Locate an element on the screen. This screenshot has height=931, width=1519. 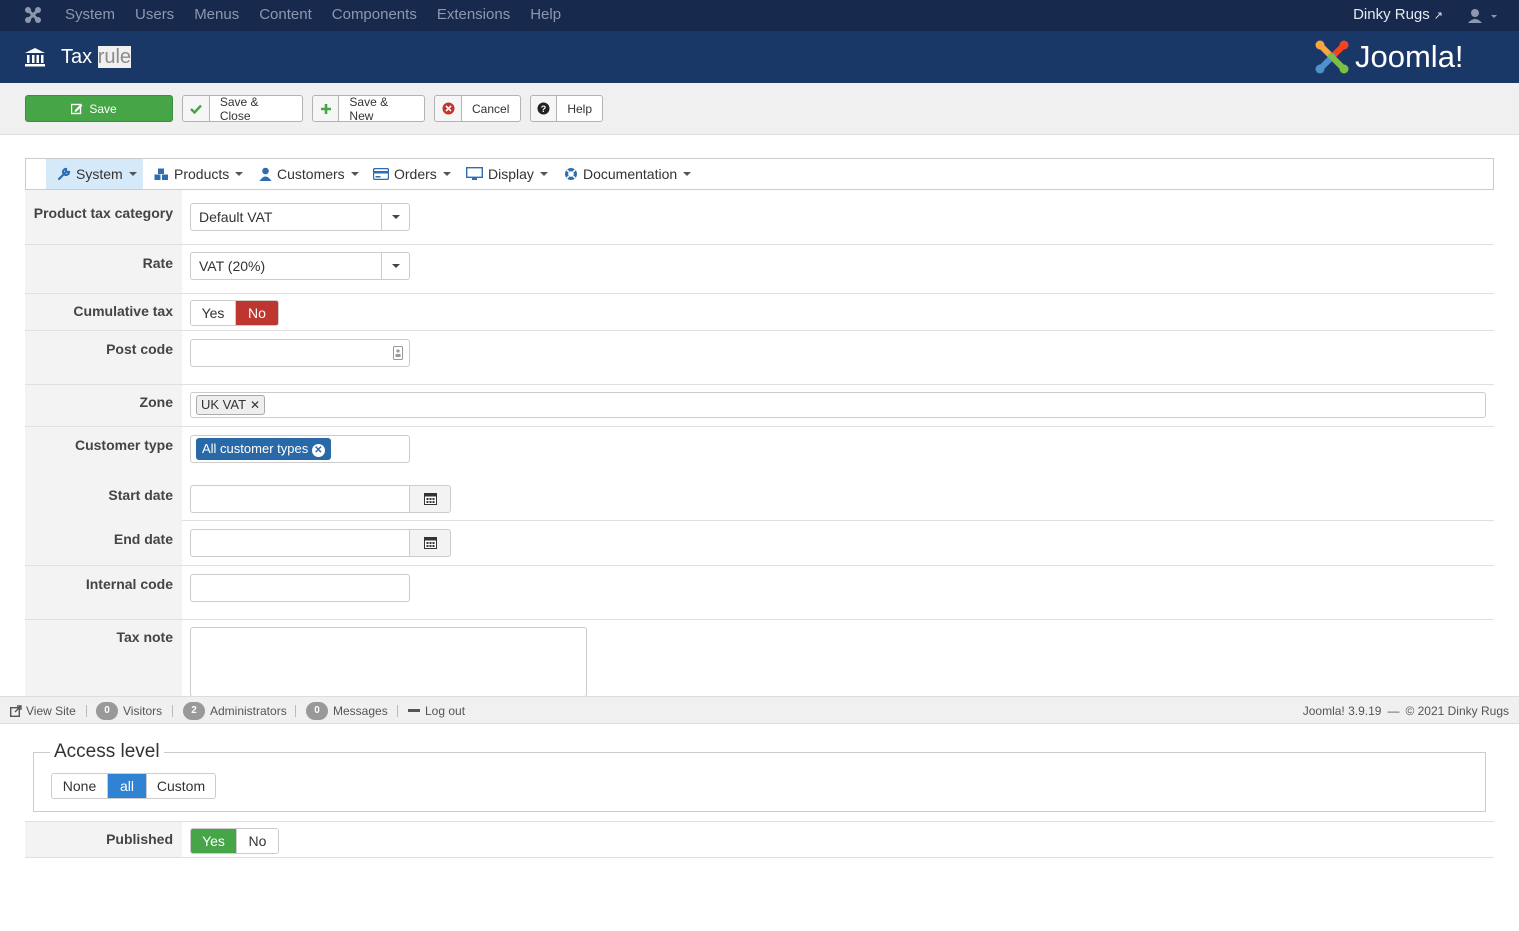
version-label: Joomla! 3.9.19 is located at coordinates (1342, 710).